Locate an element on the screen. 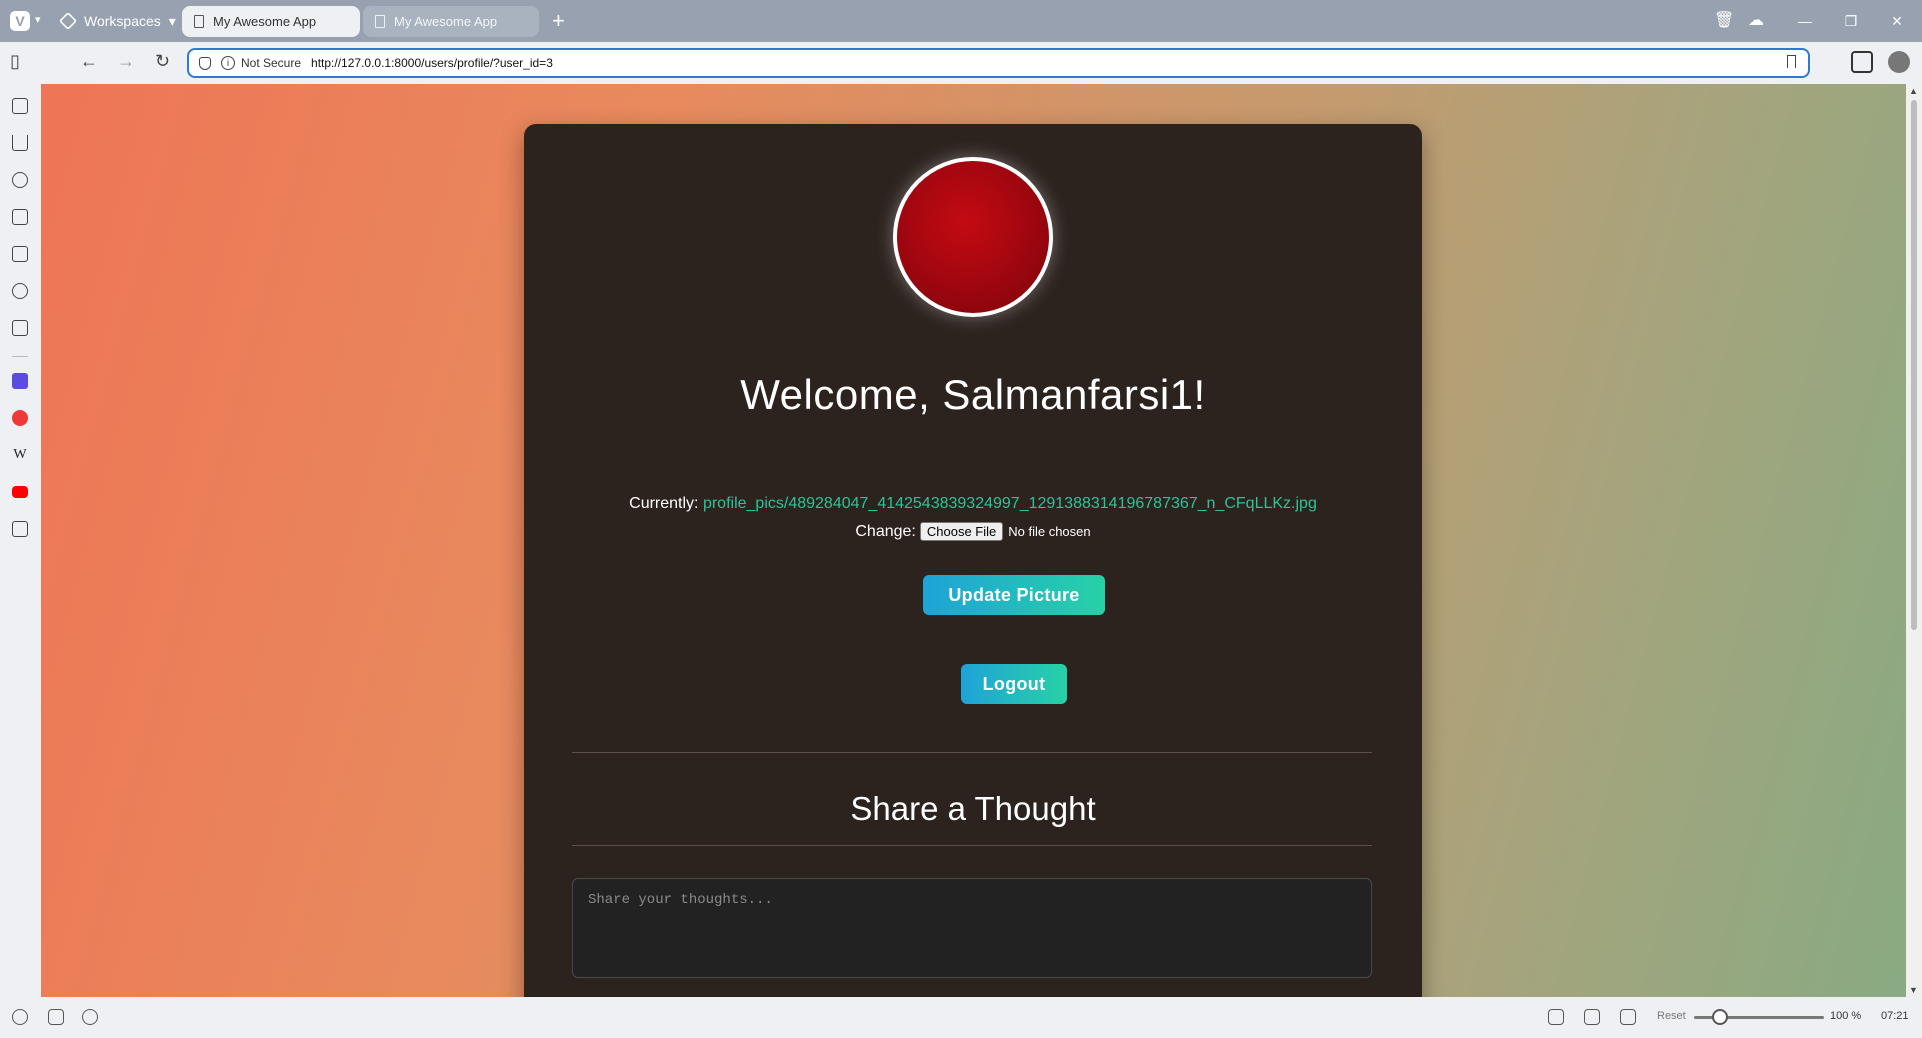 Image resolution: width=1922 pixels, height=1038 pixels. welcome-heading: Welcome, Salmanfarsi1! is located at coordinates (973, 394).